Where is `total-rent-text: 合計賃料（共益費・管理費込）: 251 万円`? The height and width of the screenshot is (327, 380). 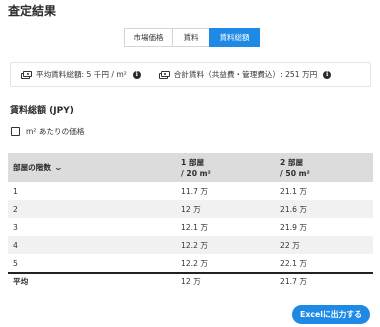 total-rent-text: 合計賃料（共益費・管理費込）: 251 万円 is located at coordinates (245, 74).